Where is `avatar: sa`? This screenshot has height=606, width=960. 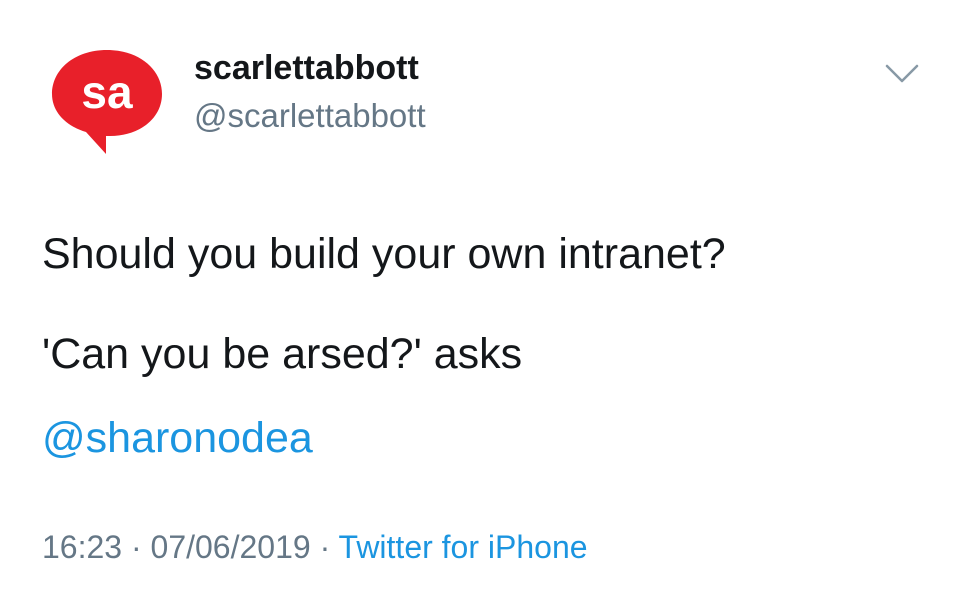
avatar: sa is located at coordinates (107, 101).